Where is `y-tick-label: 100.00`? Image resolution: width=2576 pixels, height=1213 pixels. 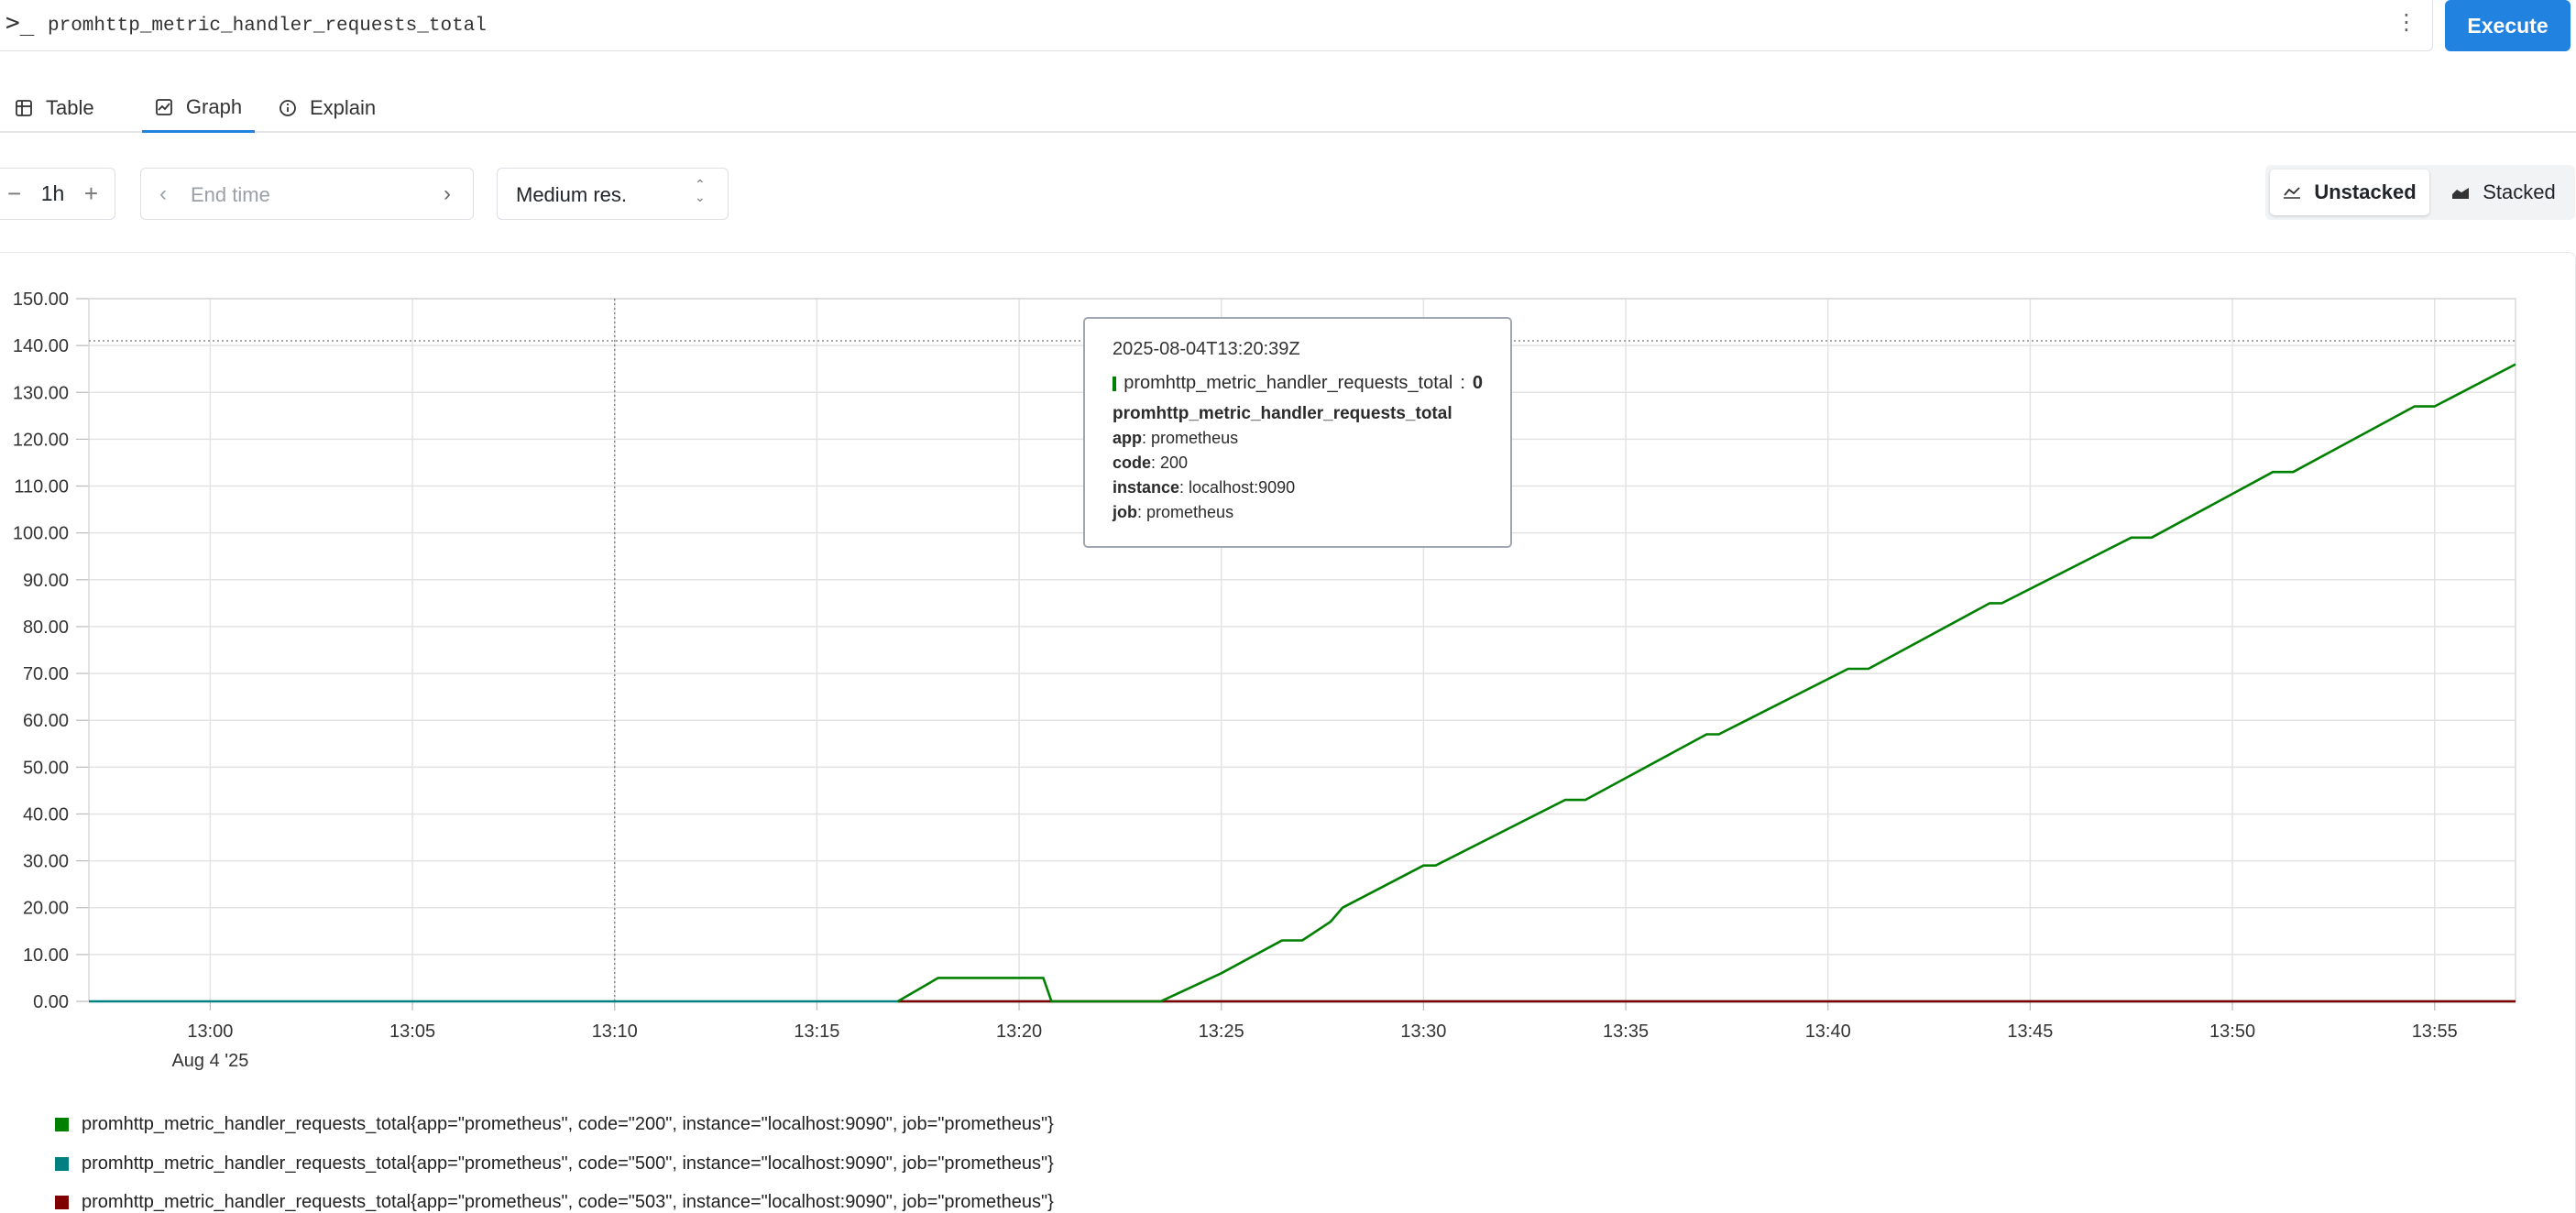 y-tick-label: 100.00 is located at coordinates (41, 534).